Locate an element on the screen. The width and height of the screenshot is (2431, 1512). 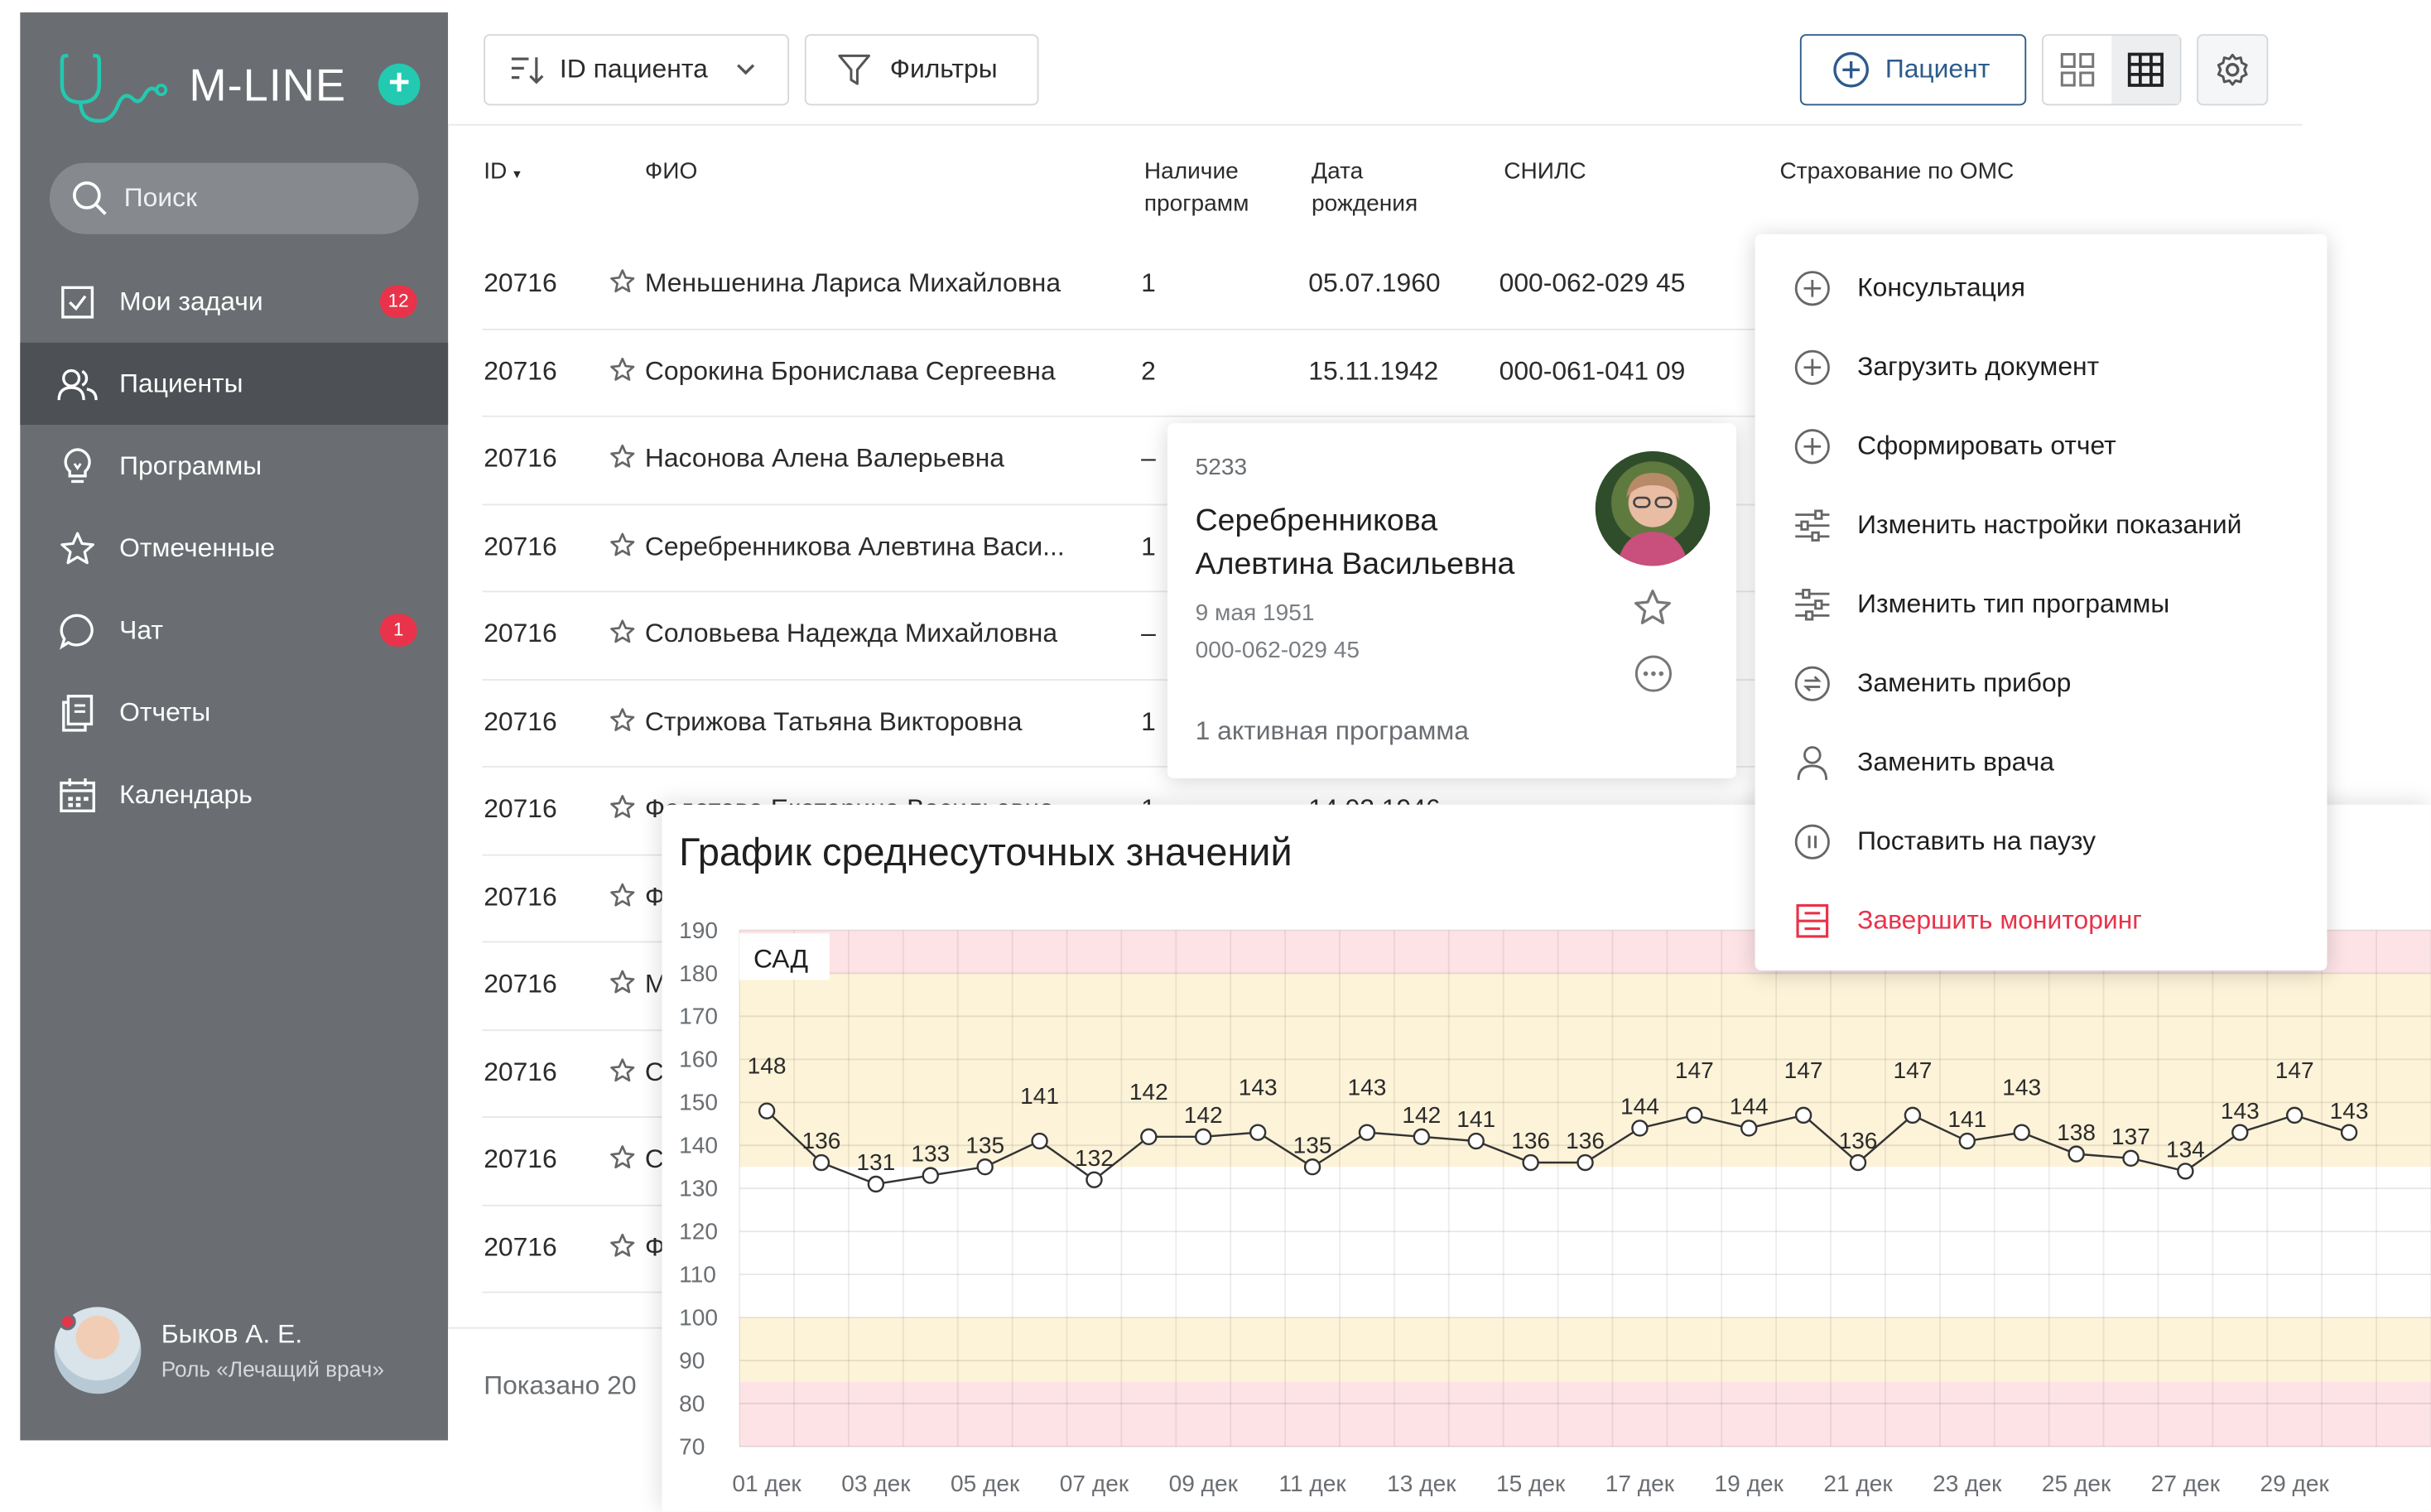
patient-card-snils: 000-062-029 45 is located at coordinates (1277, 650).